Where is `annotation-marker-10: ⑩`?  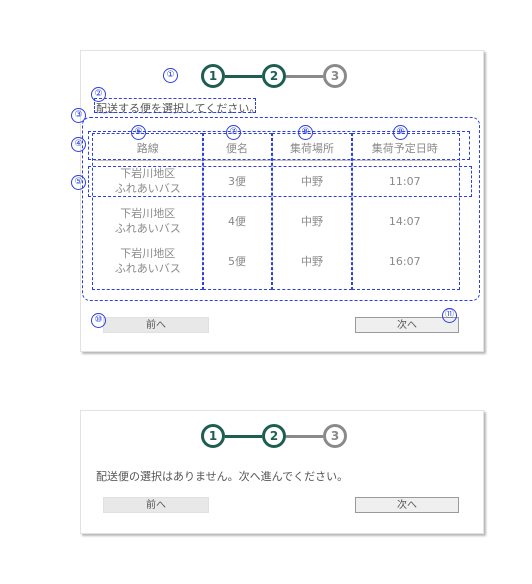
annotation-marker-10: ⑩ is located at coordinates (98, 320).